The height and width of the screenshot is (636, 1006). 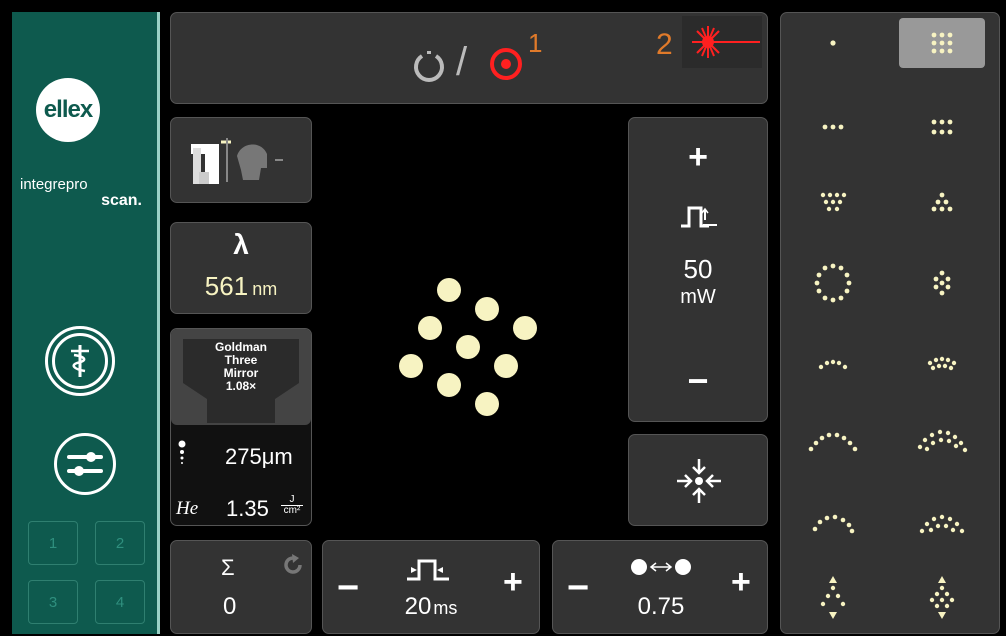 I want to click on treatment-mode-button, so click(x=80, y=361).